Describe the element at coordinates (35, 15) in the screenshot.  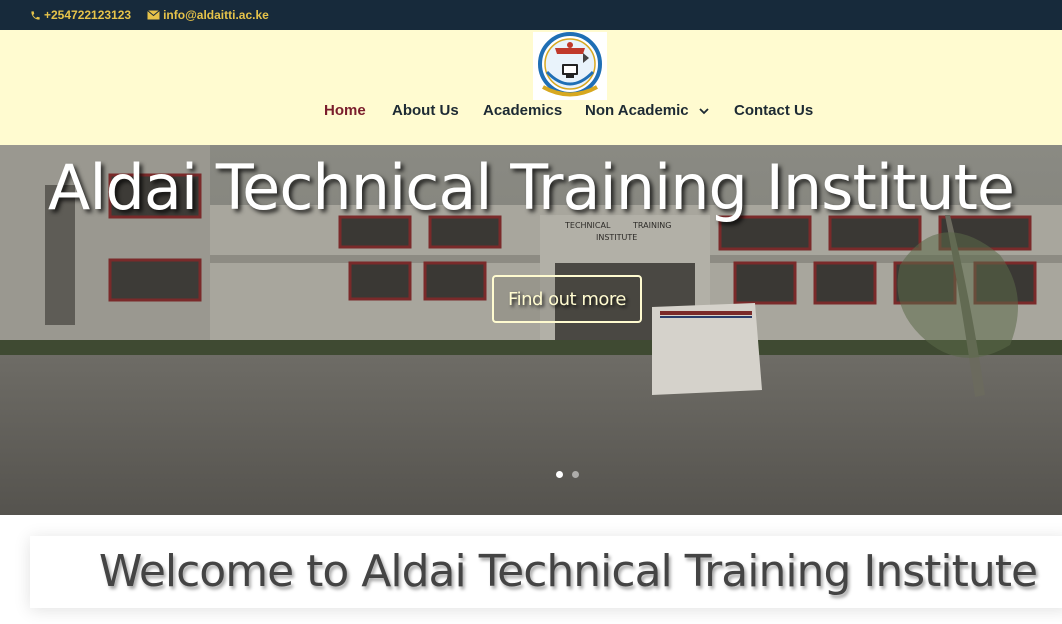
I see `phone-icon` at that location.